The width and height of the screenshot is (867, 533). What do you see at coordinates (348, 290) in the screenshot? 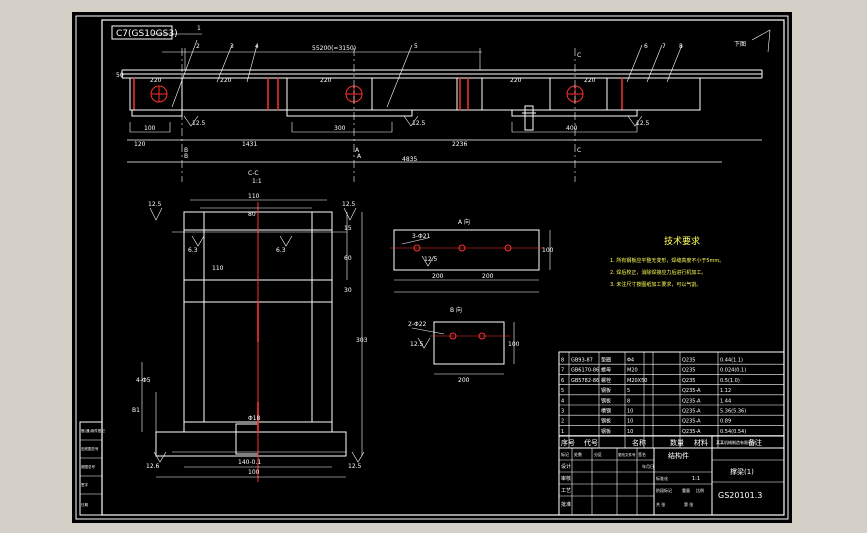
I see `section-dim-side-3: 30` at bounding box center [348, 290].